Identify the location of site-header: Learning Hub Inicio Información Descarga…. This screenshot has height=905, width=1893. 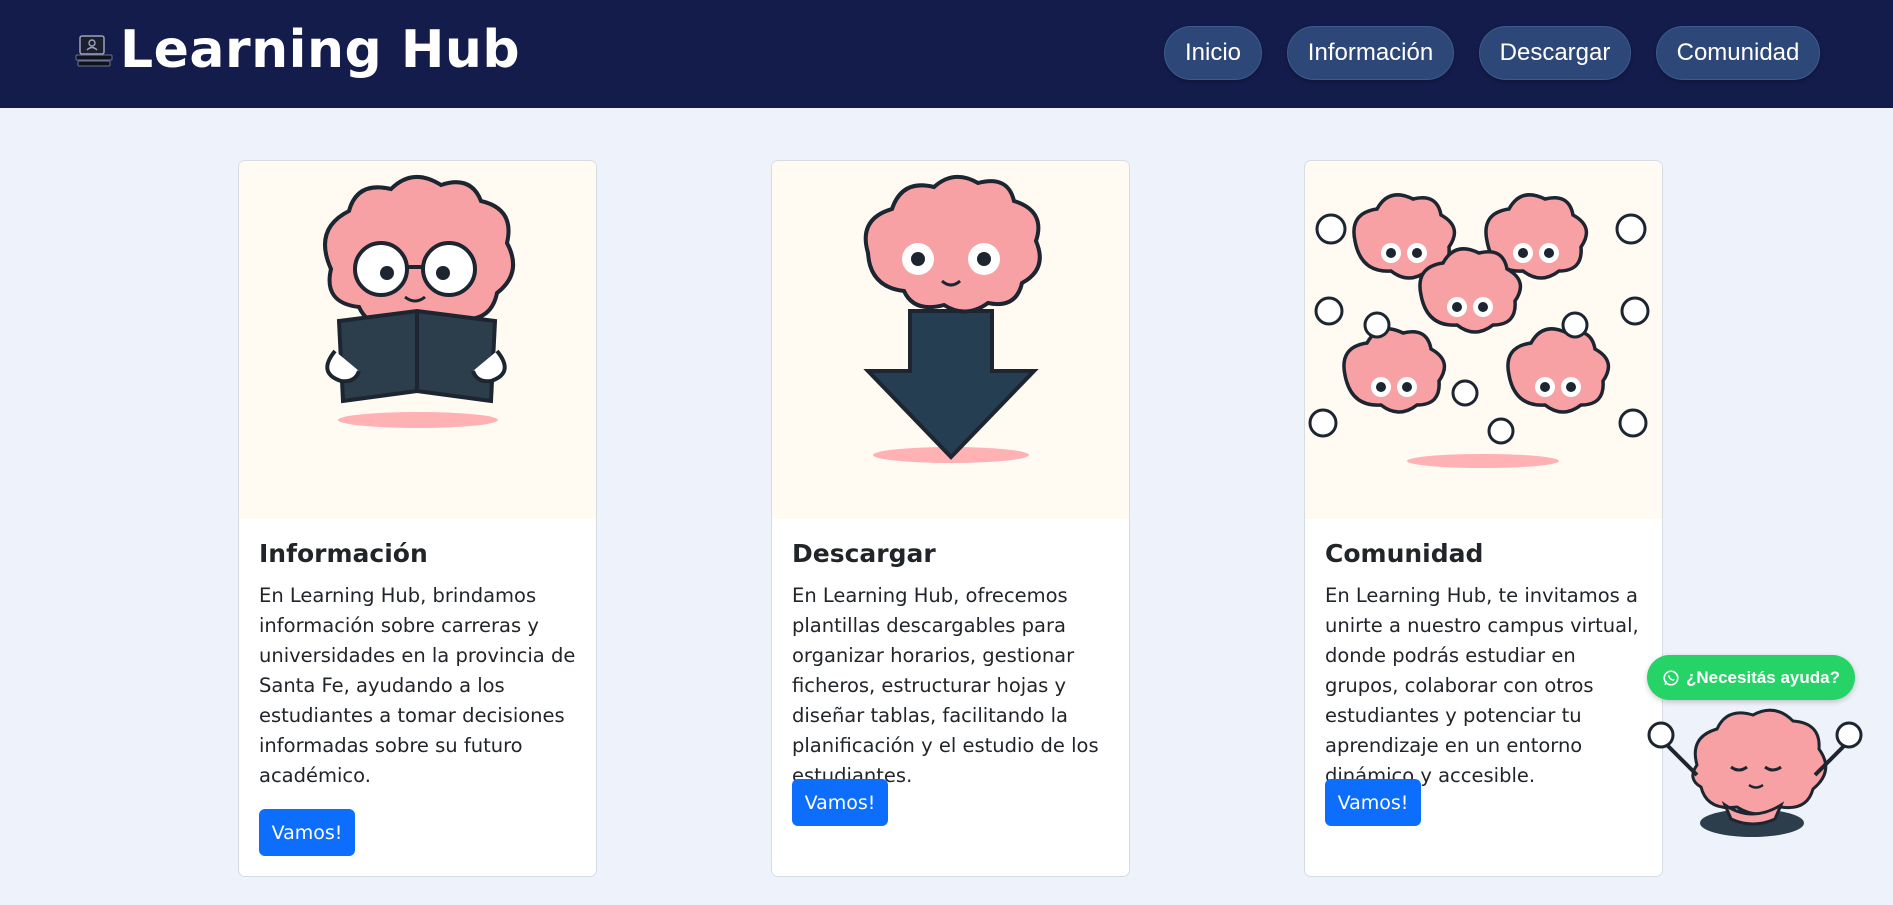
(946, 54).